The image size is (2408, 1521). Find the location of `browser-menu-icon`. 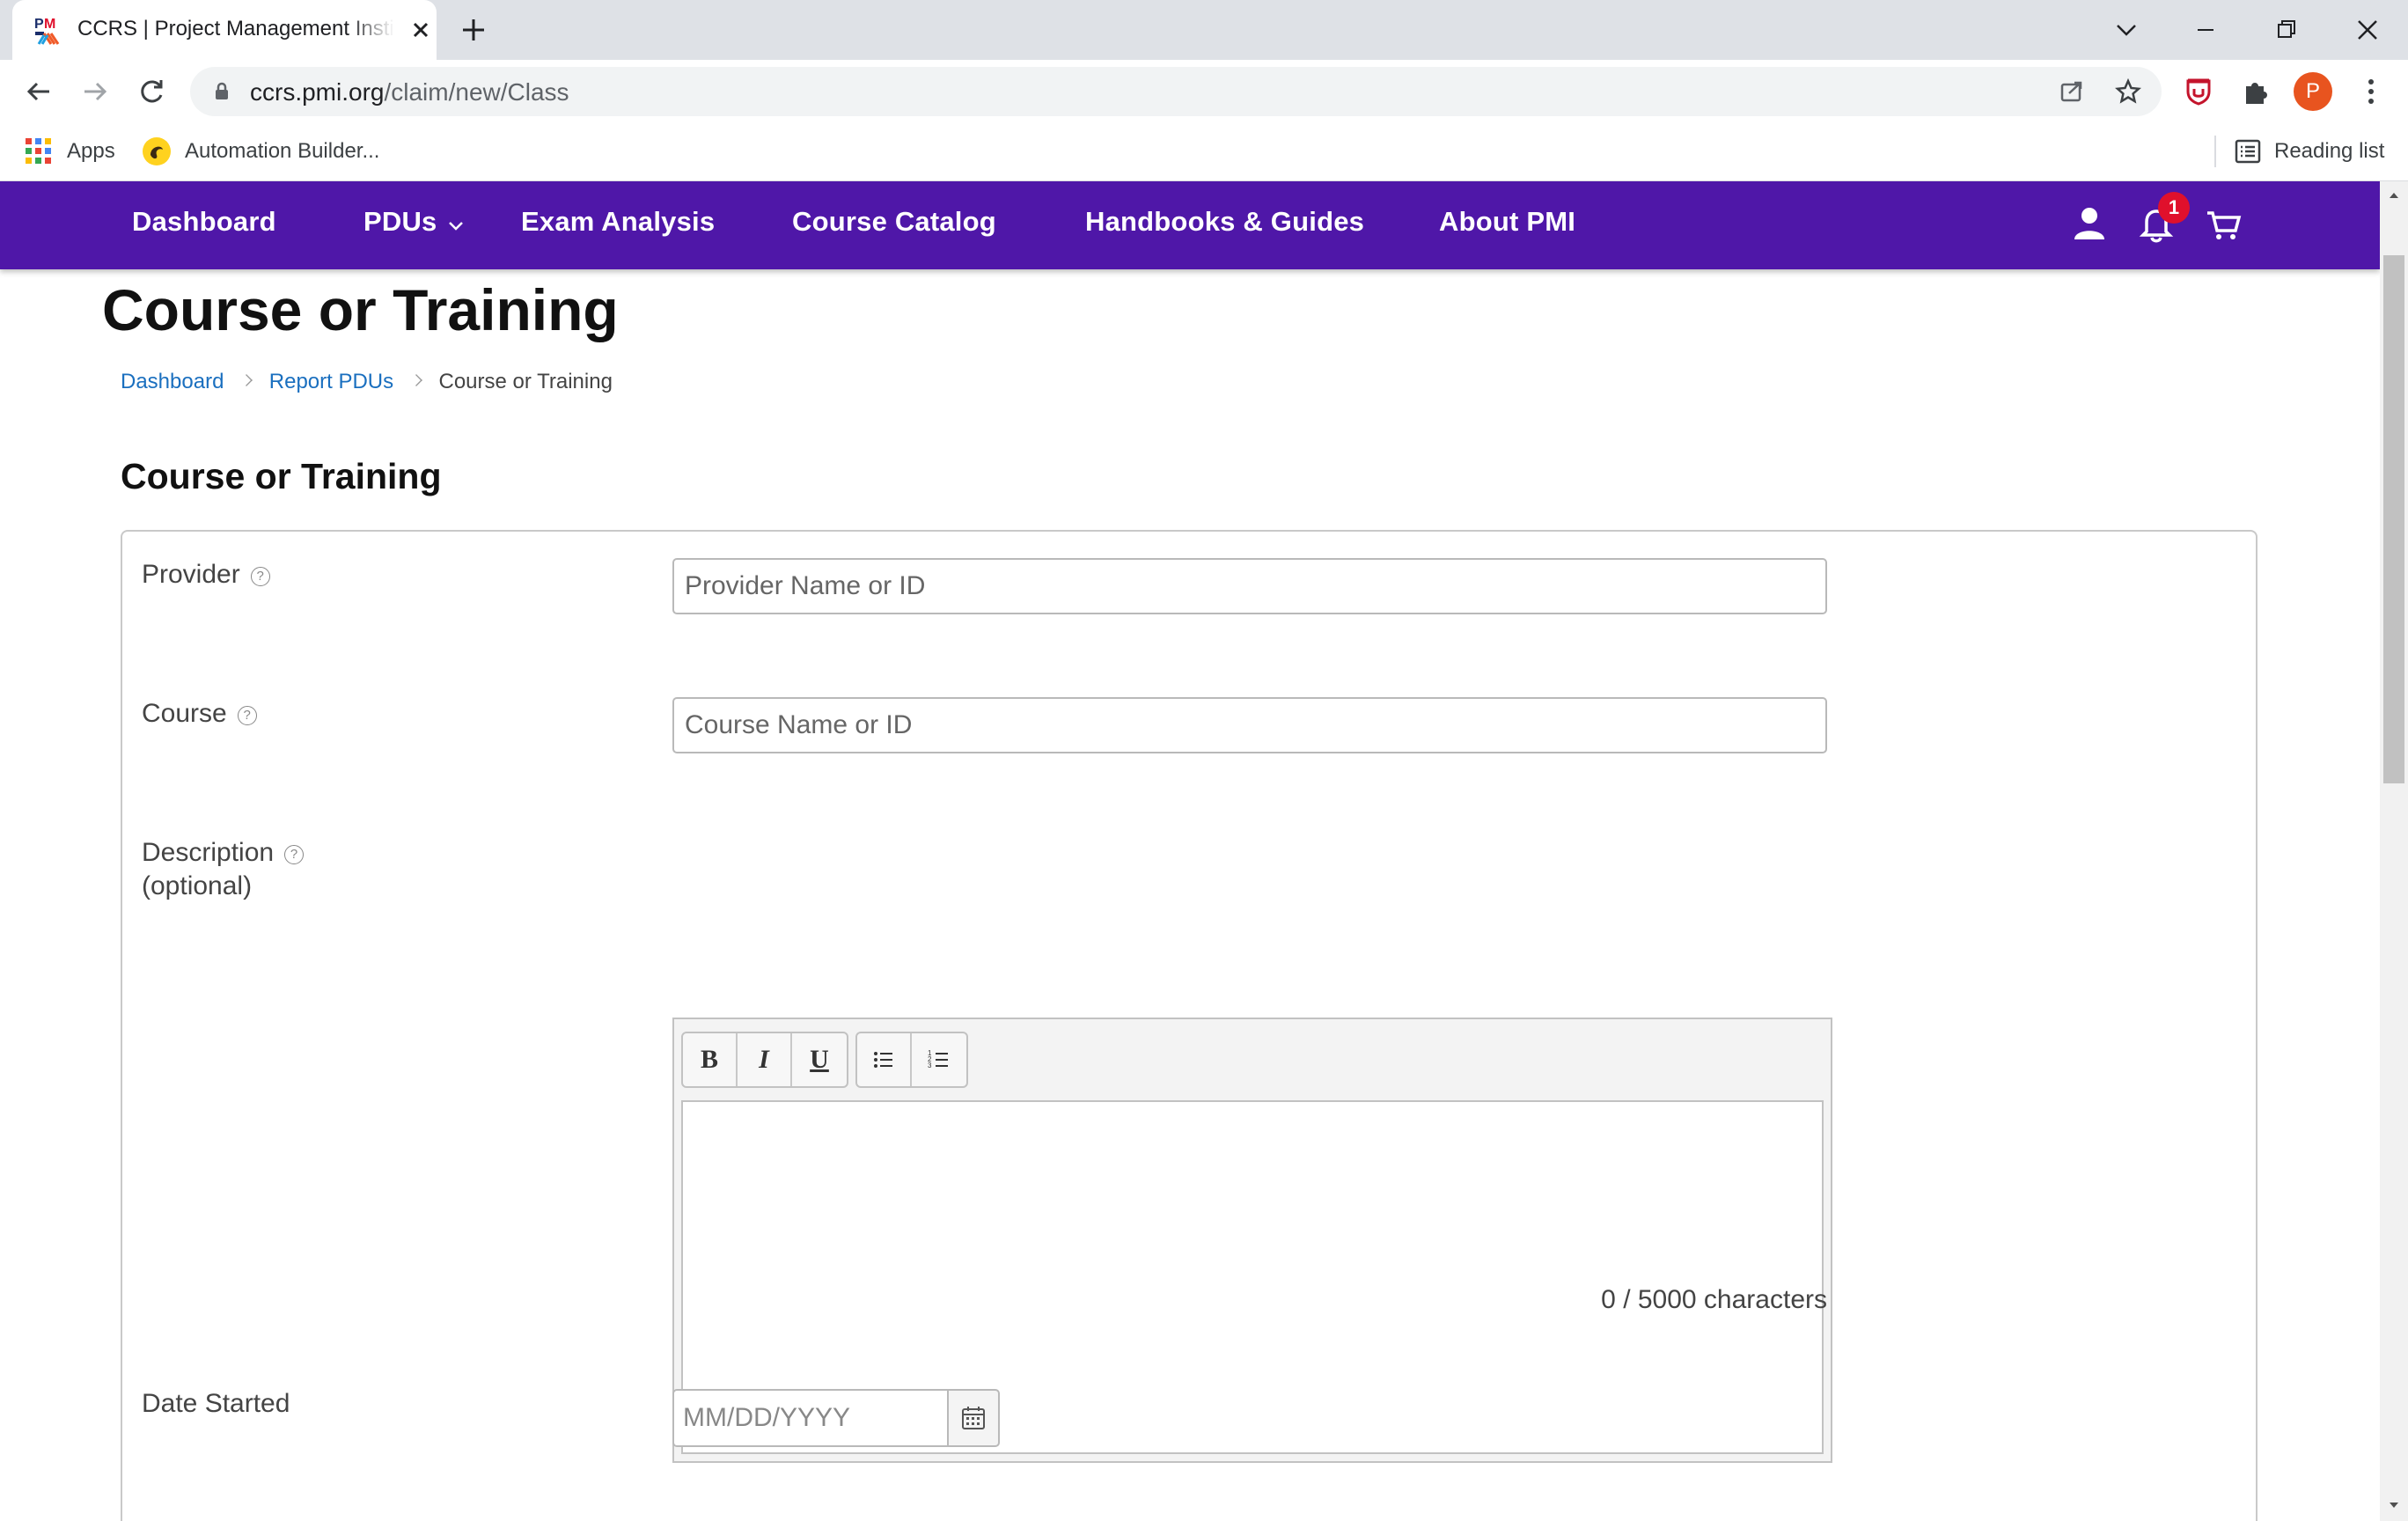

browser-menu-icon is located at coordinates (2371, 91).